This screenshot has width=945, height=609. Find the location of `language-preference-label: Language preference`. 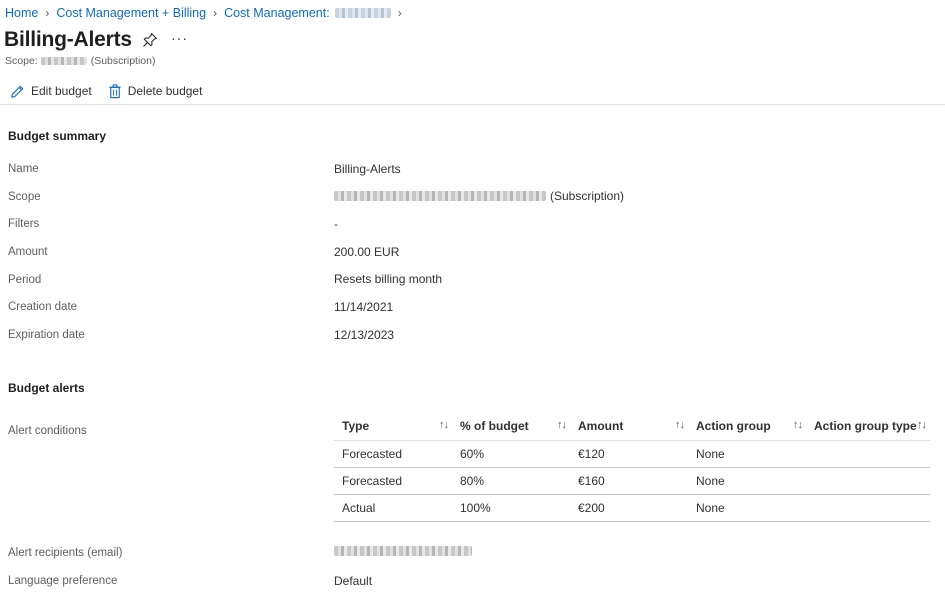

language-preference-label: Language preference is located at coordinates (63, 581).